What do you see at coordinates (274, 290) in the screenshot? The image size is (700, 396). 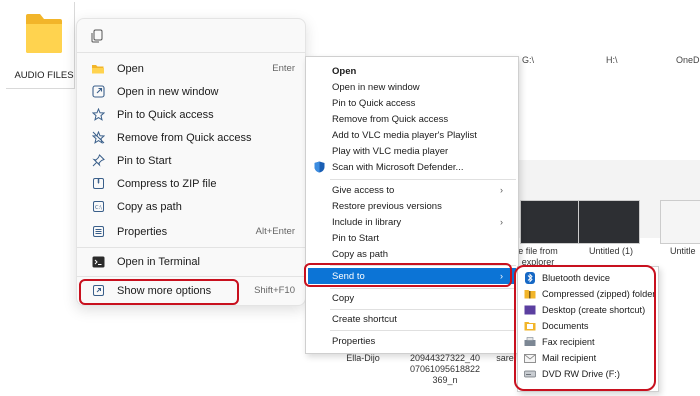 I see `menu-item-shortcut: Shift+F10` at bounding box center [274, 290].